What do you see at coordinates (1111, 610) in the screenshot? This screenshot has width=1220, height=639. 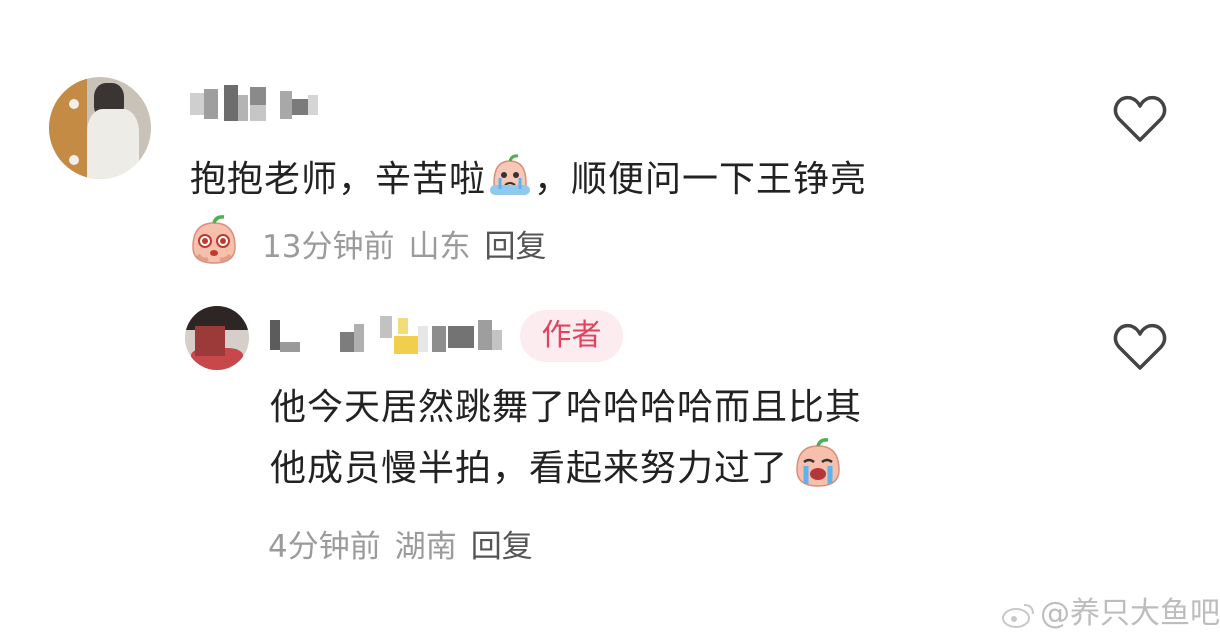 I see `watermark: @养只大鱼吧` at bounding box center [1111, 610].